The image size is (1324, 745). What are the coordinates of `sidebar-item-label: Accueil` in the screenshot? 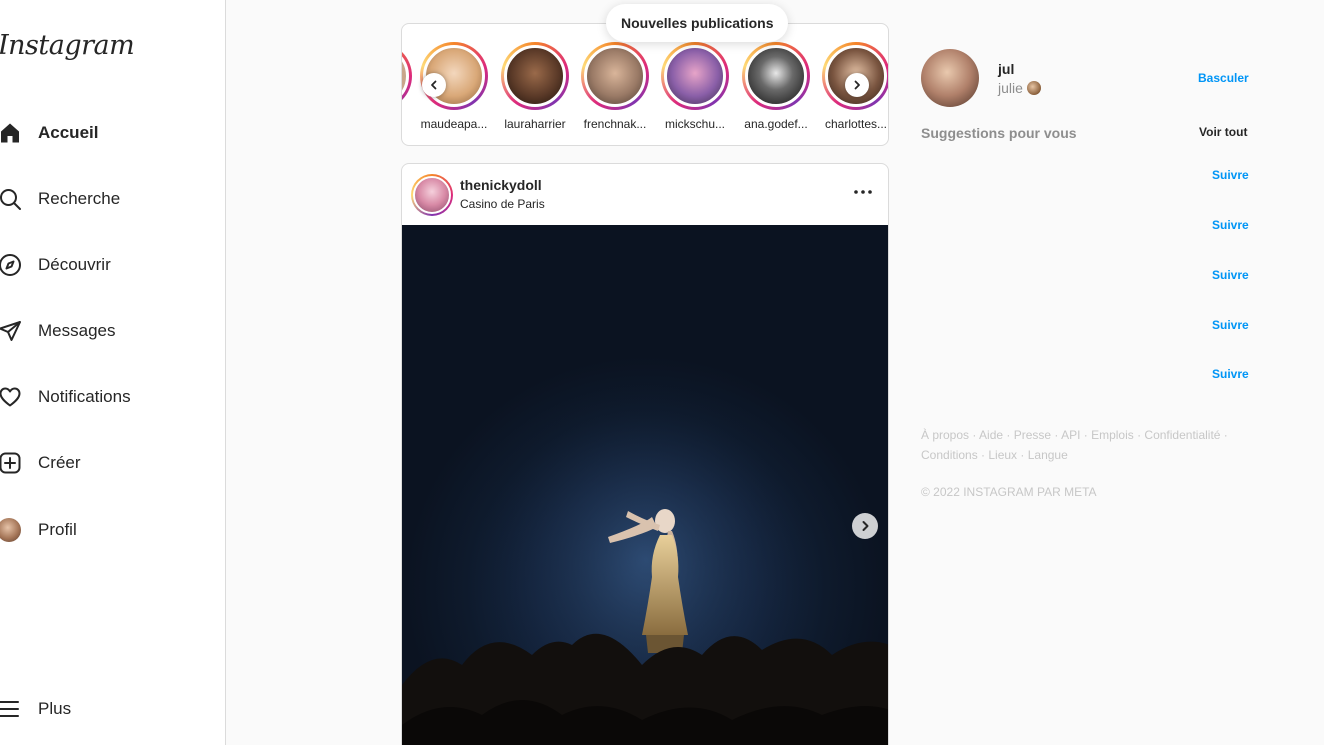 It's located at (68, 132).